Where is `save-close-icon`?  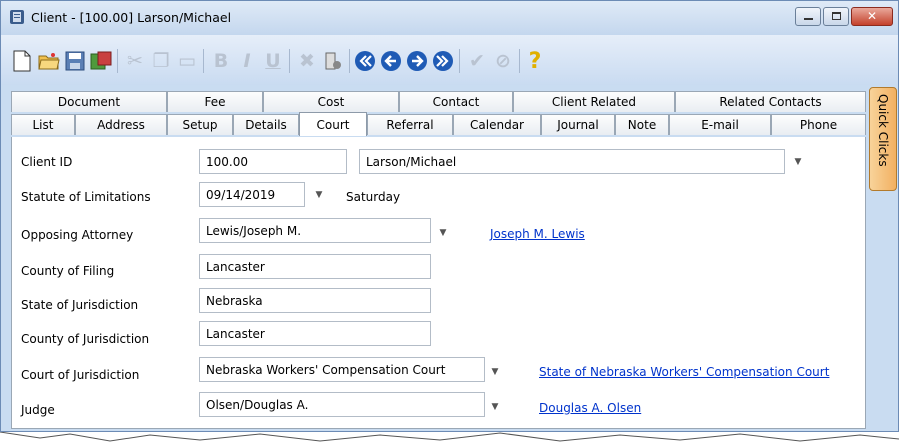 save-close-icon is located at coordinates (101, 61).